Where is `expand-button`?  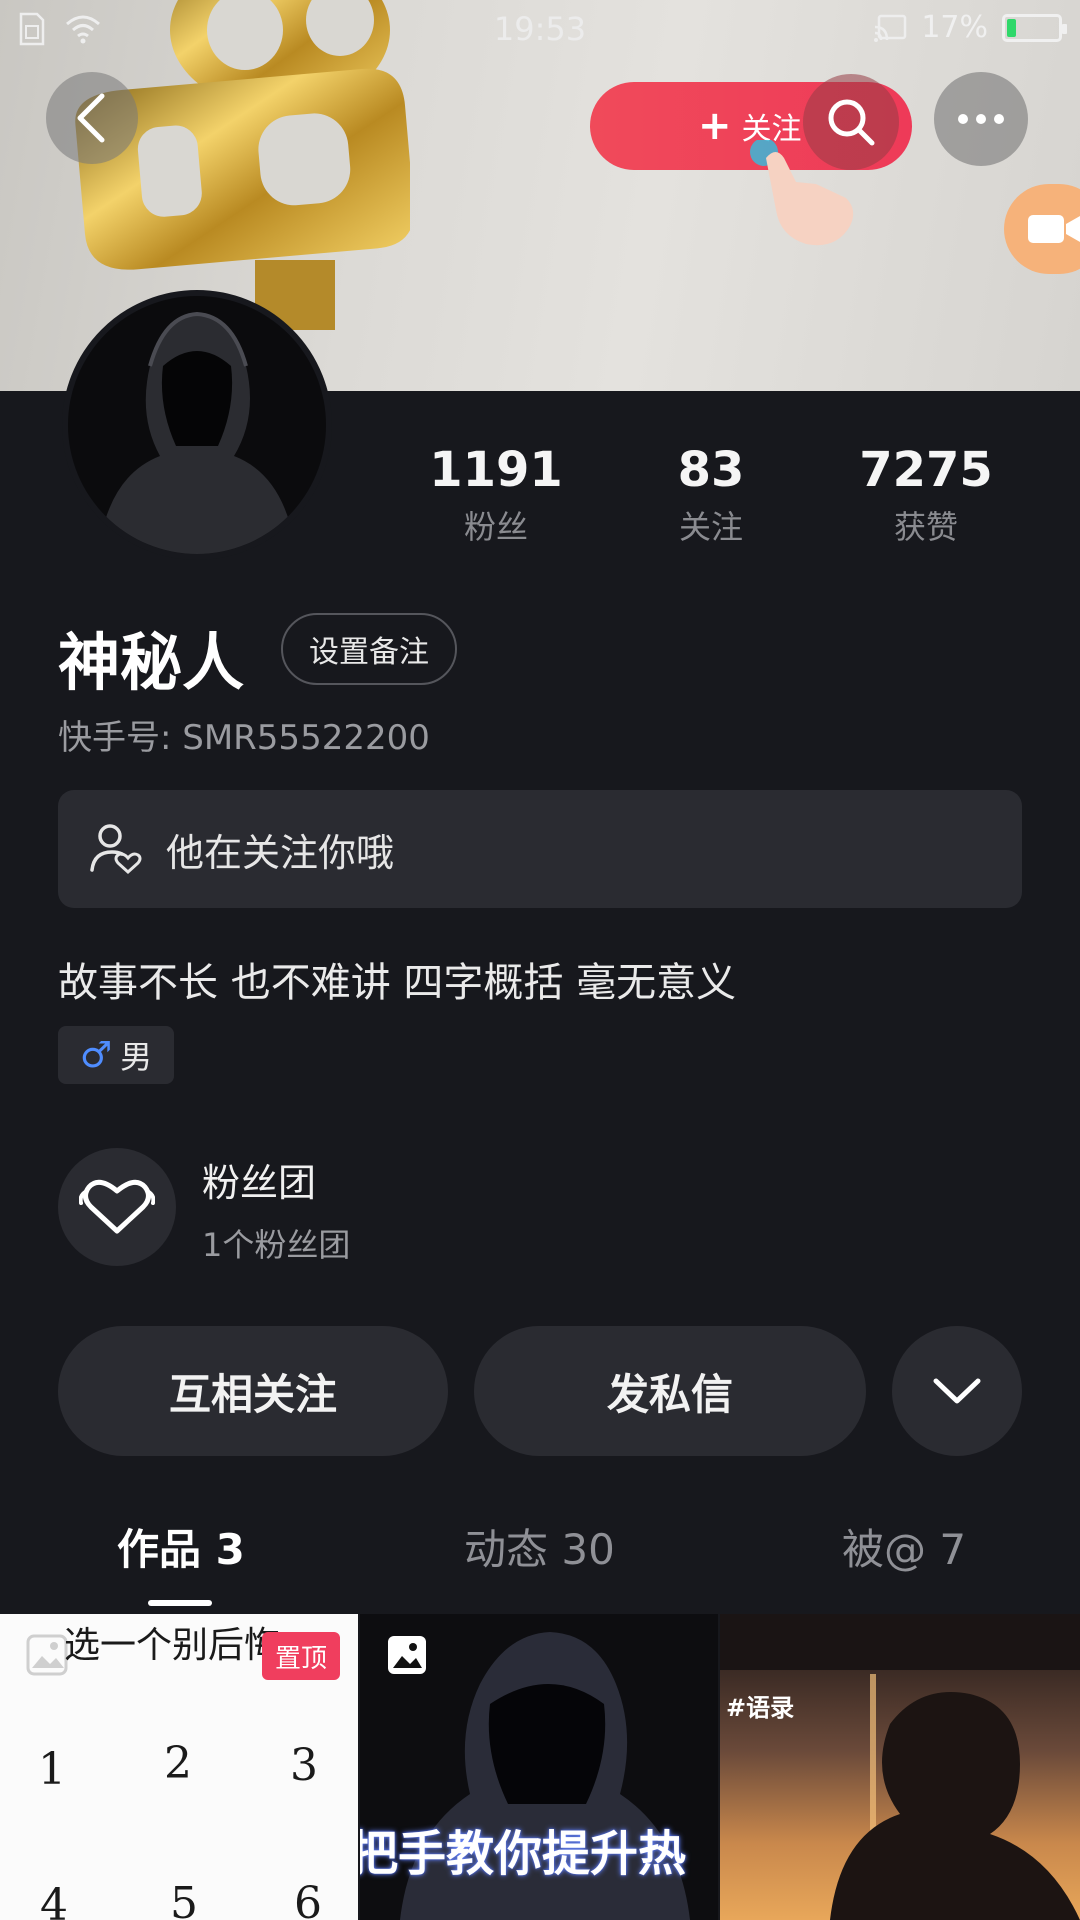 expand-button is located at coordinates (957, 1391).